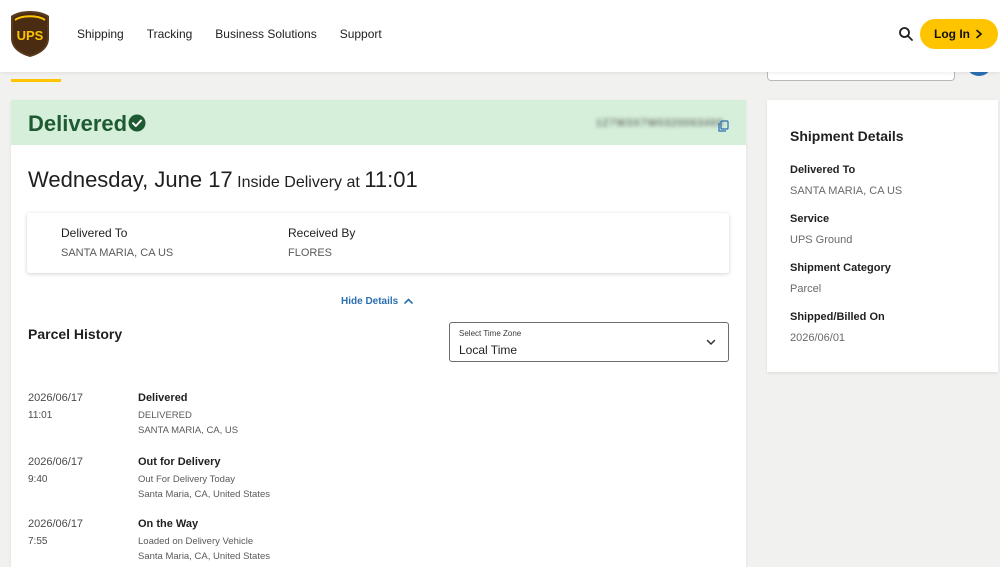 This screenshot has height=567, width=1000. Describe the element at coordinates (391, 179) in the screenshot. I see `delivery-time: 11:01` at that location.